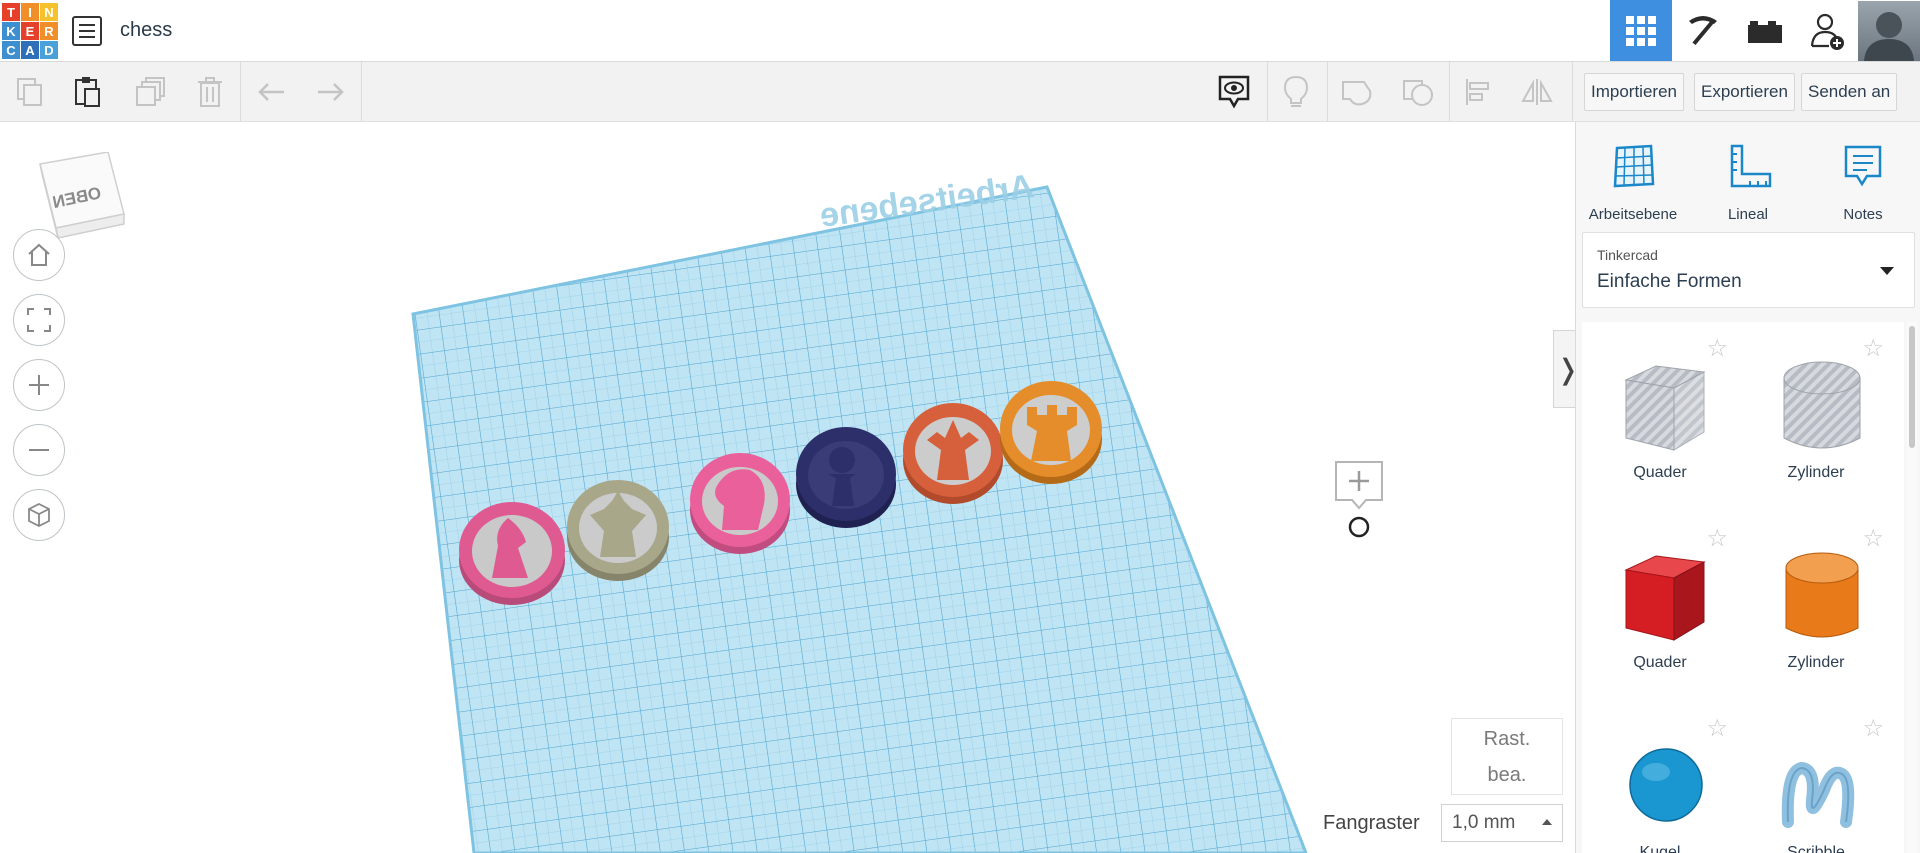  I want to click on show-notes-icon, so click(1234, 92).